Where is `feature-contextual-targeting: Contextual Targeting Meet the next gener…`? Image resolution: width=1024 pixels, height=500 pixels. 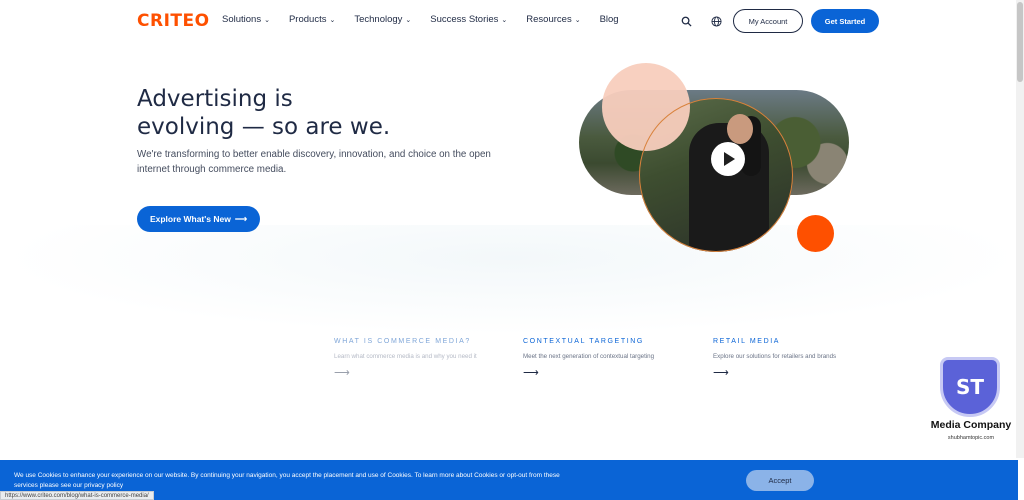 feature-contextual-targeting: Contextual Targeting Meet the next gener… is located at coordinates (608, 358).